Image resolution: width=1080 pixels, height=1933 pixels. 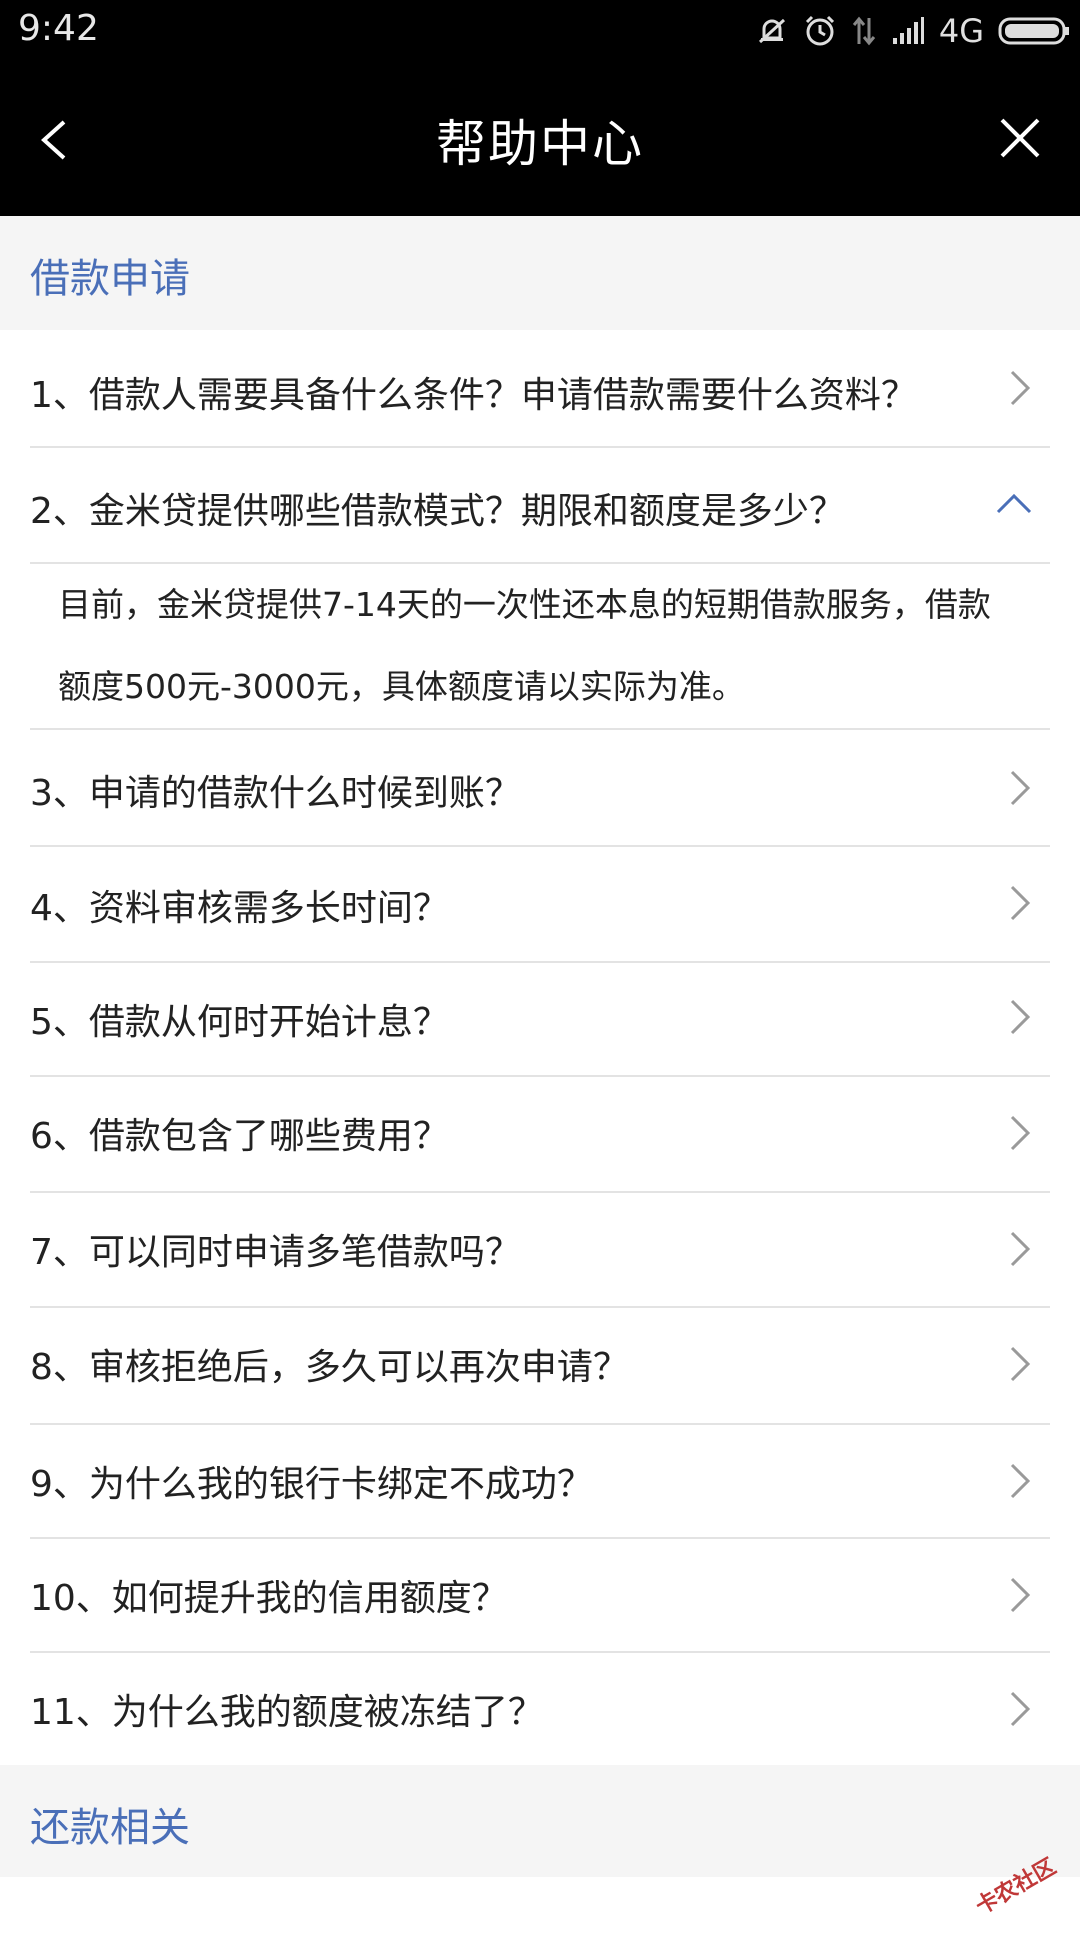 What do you see at coordinates (540, 1898) in the screenshot?
I see `faq-item-partial` at bounding box center [540, 1898].